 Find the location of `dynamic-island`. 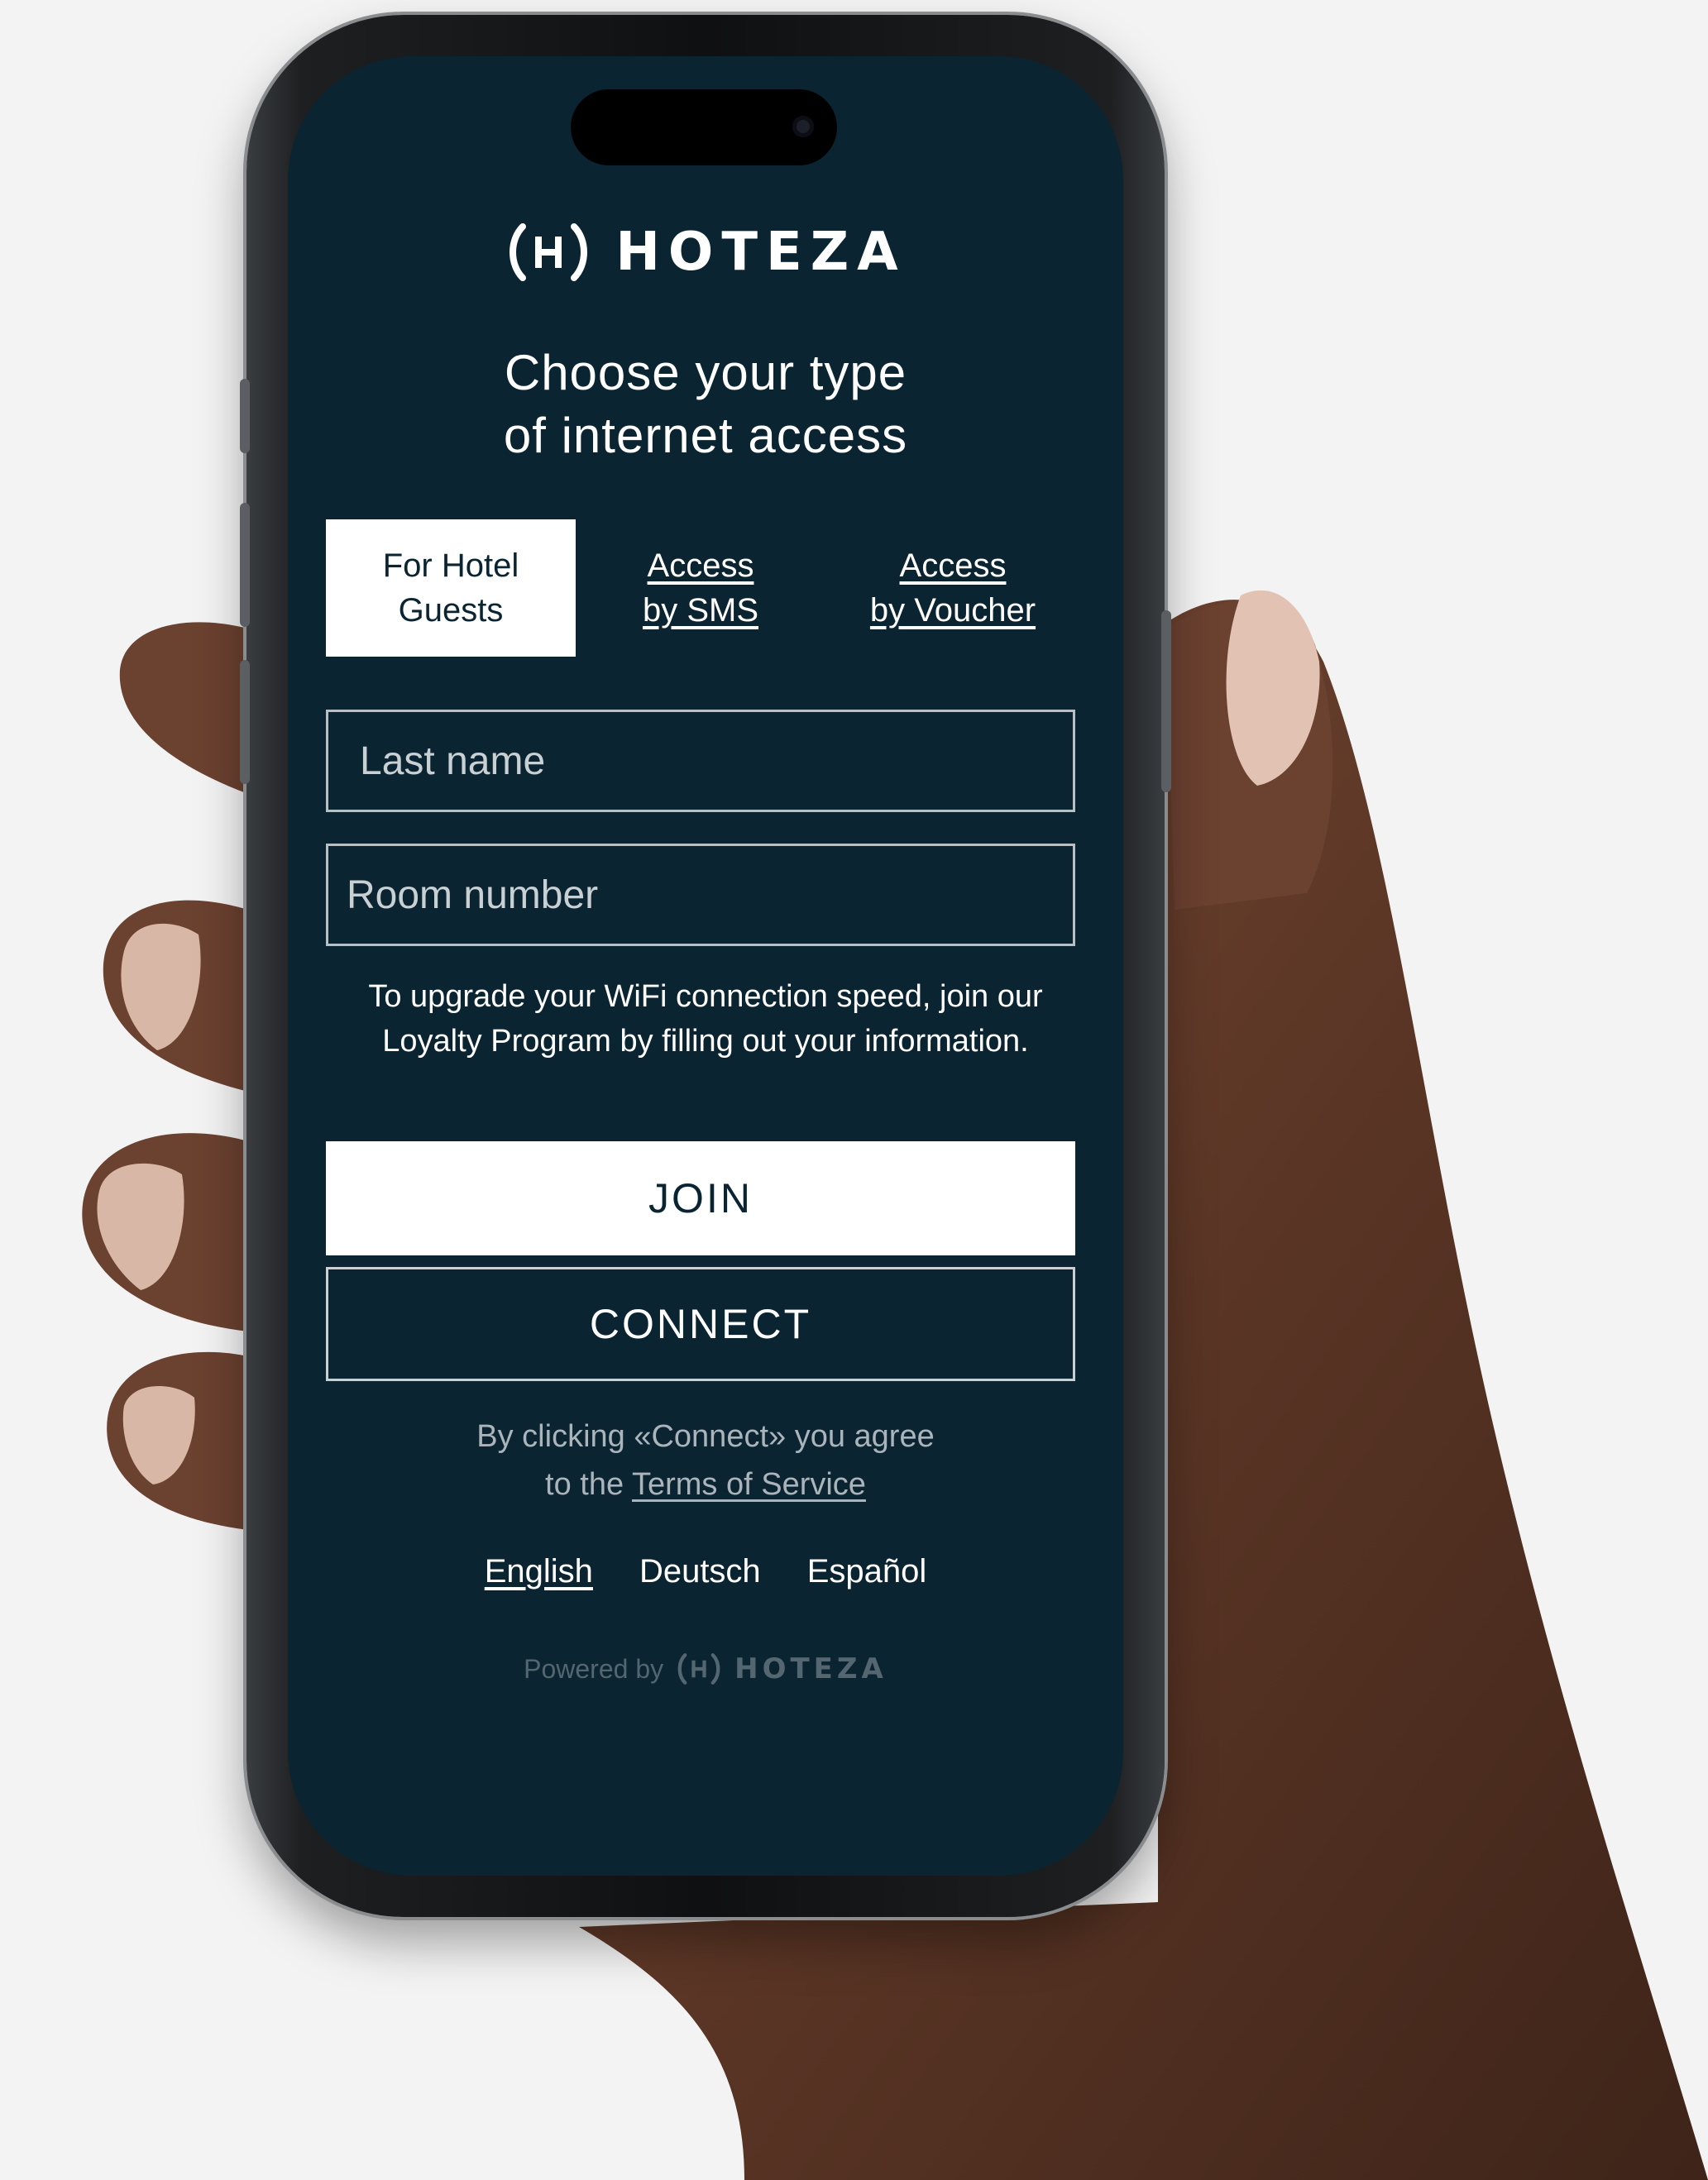

dynamic-island is located at coordinates (704, 127).